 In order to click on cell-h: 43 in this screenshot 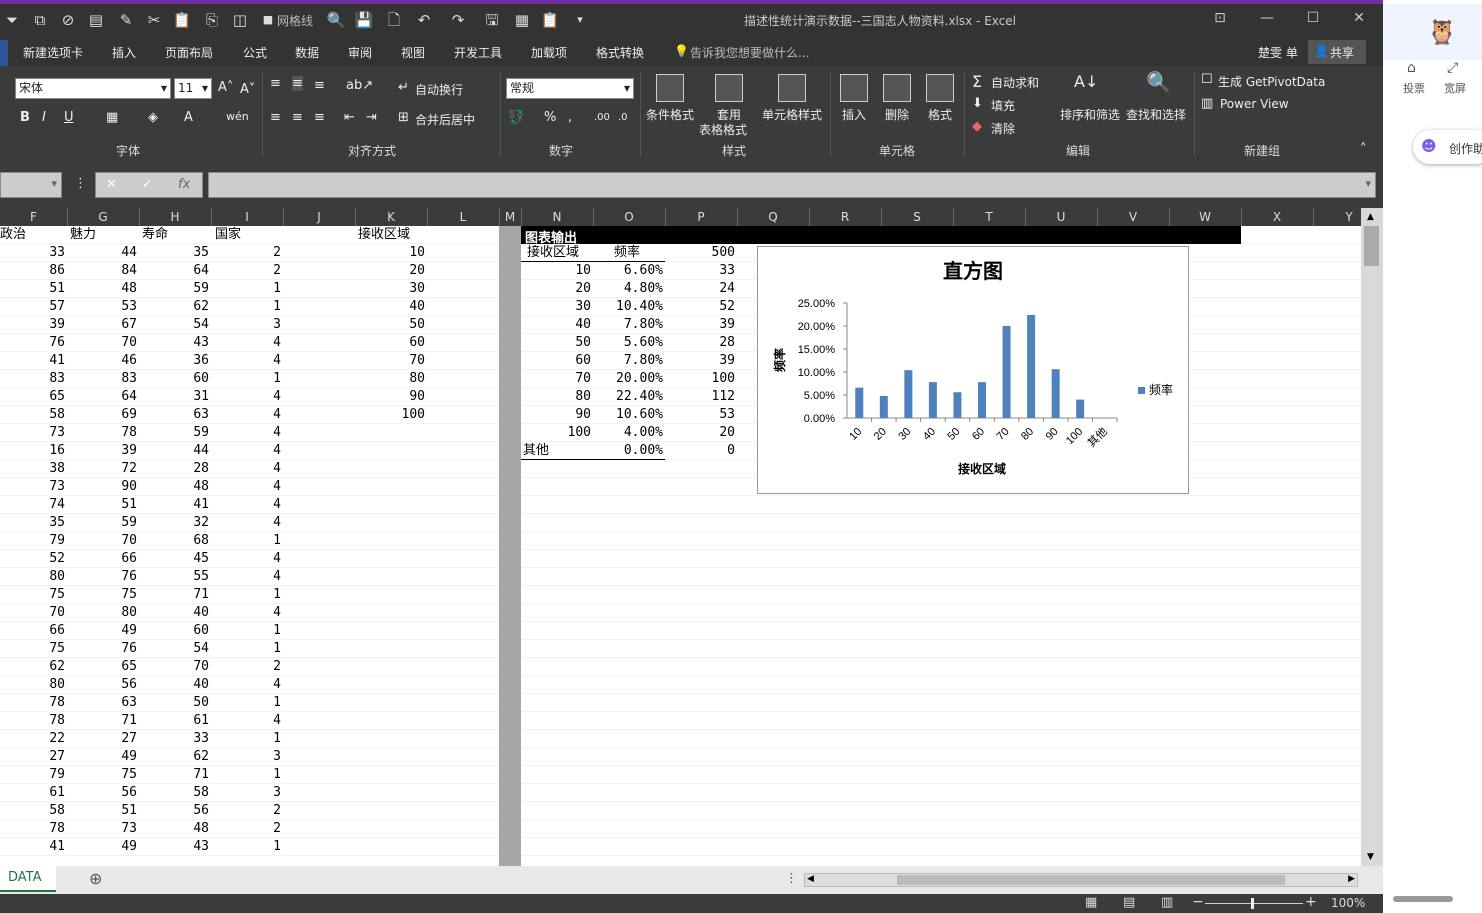, I will do `click(175, 343)`.